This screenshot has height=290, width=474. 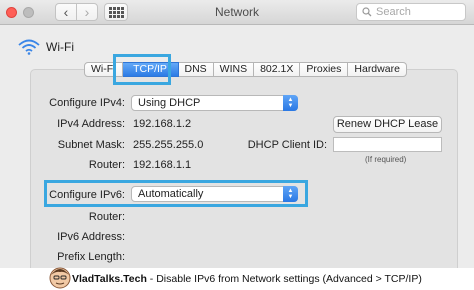 I want to click on wifi-icon, so click(x=29, y=47).